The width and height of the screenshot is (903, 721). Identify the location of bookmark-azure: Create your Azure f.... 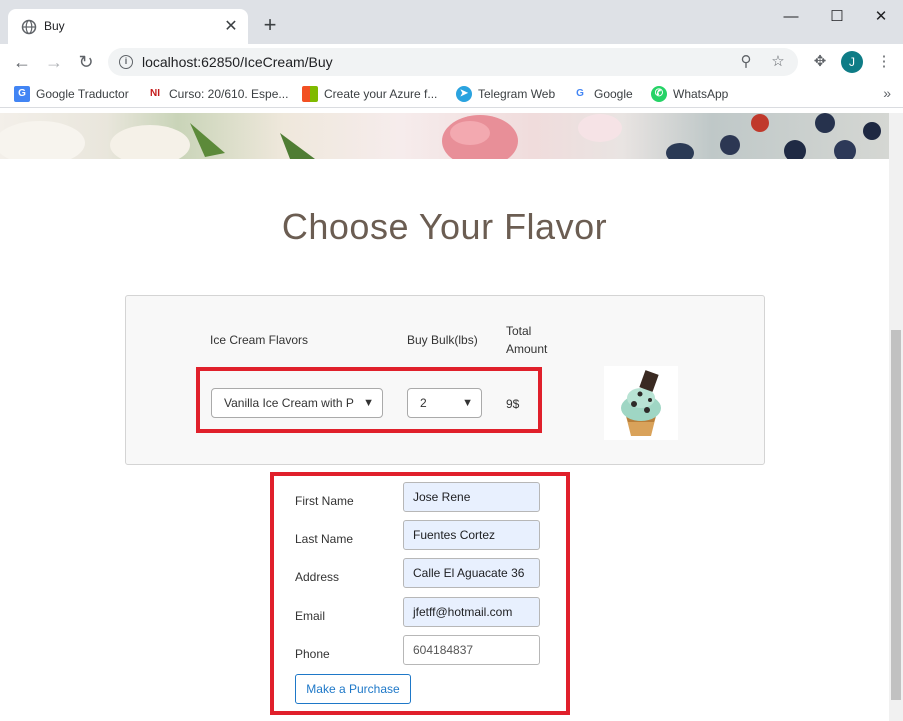
(369, 95).